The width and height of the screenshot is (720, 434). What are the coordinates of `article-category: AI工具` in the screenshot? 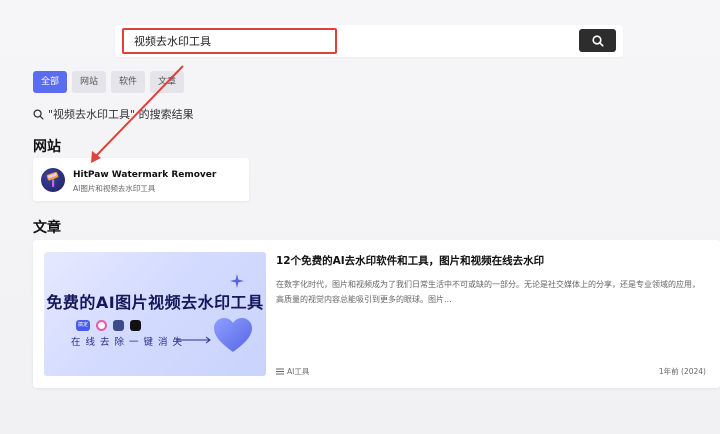 It's located at (292, 371).